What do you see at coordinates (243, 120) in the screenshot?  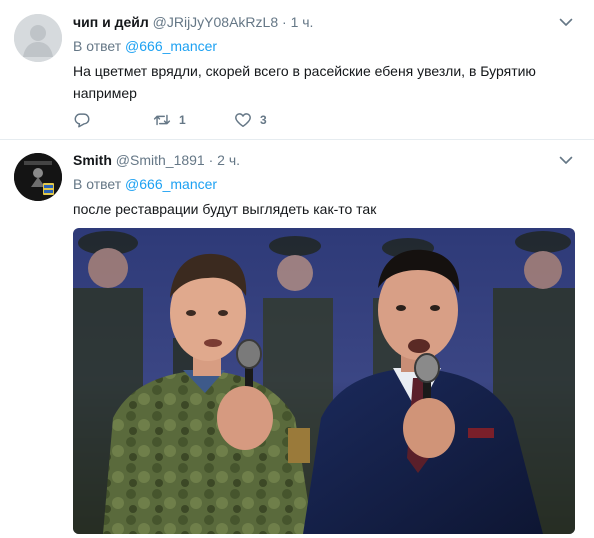 I see `like-icon` at bounding box center [243, 120].